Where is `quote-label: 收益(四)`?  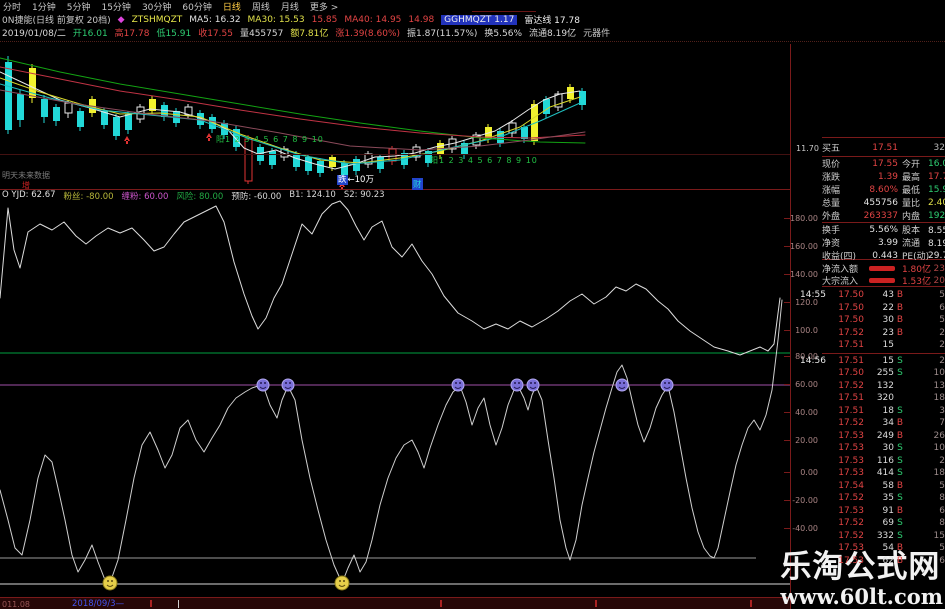
quote-label: 收益(四) is located at coordinates (839, 257).